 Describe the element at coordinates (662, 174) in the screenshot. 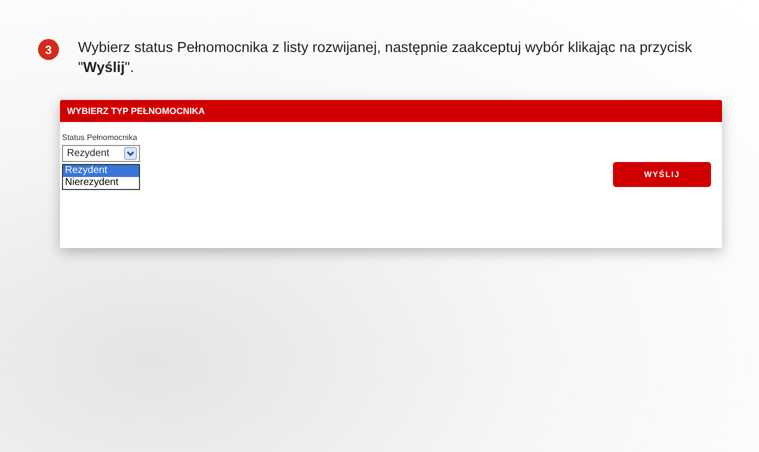

I see `send-button: WYŚLIJ` at that location.